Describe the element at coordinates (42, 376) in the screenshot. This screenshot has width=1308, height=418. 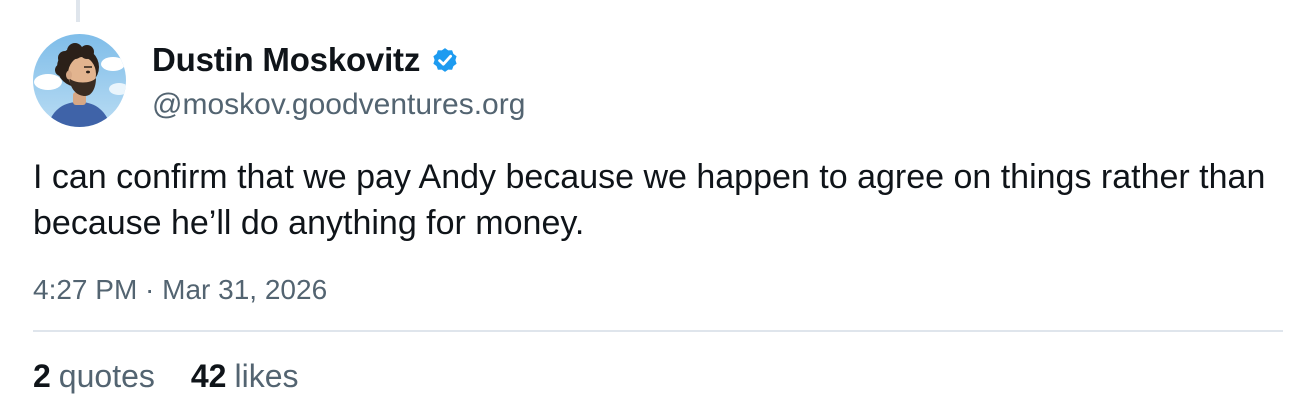
I see `quotes-count: 2` at that location.